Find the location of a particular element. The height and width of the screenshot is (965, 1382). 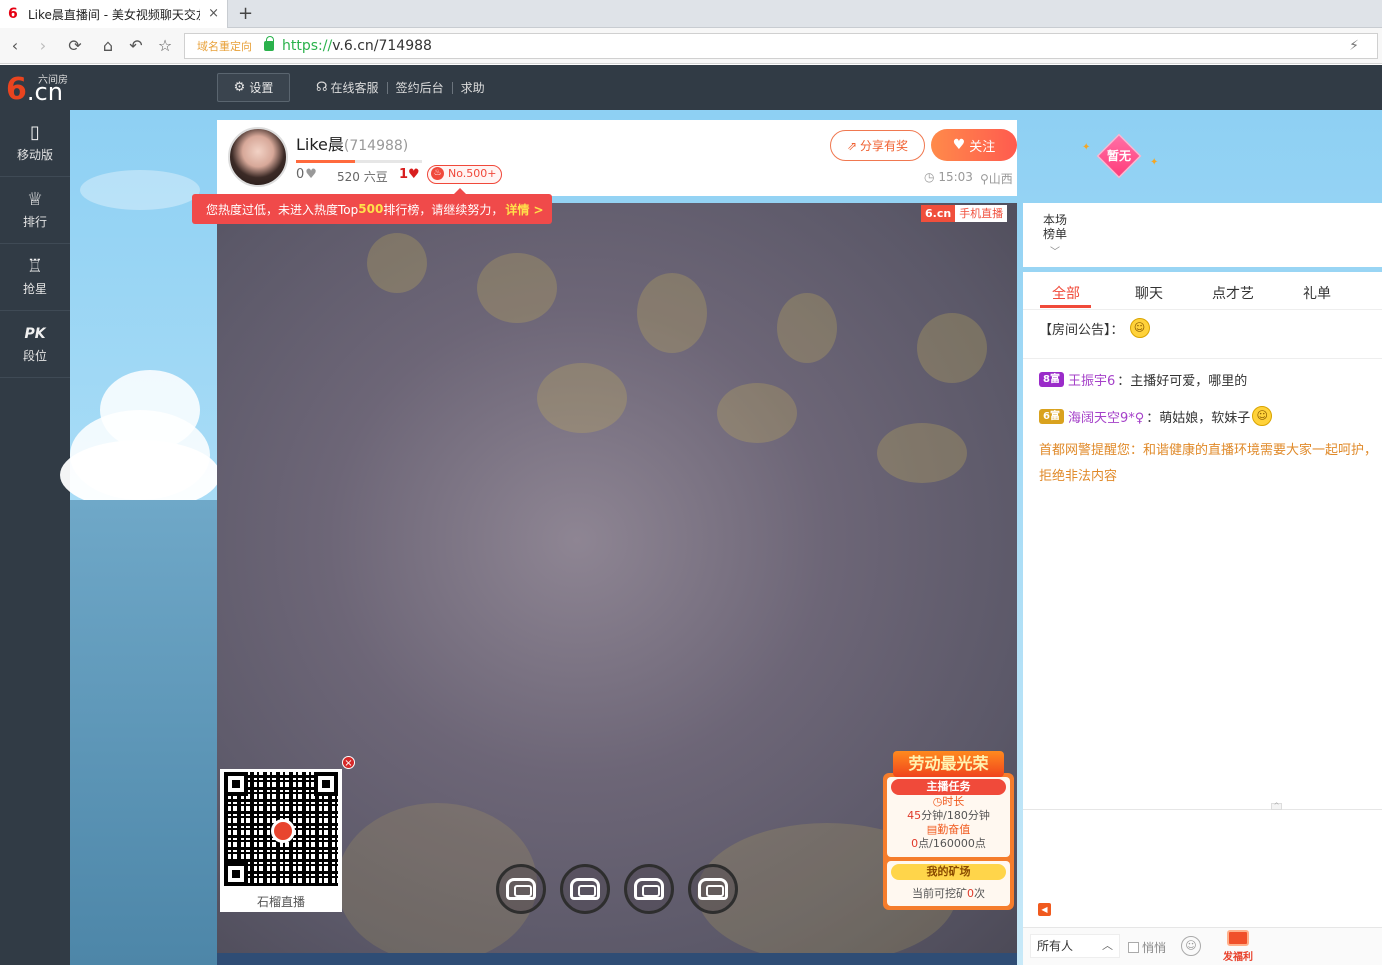

anchor-name: Like晨(714988) is located at coordinates (352, 143).